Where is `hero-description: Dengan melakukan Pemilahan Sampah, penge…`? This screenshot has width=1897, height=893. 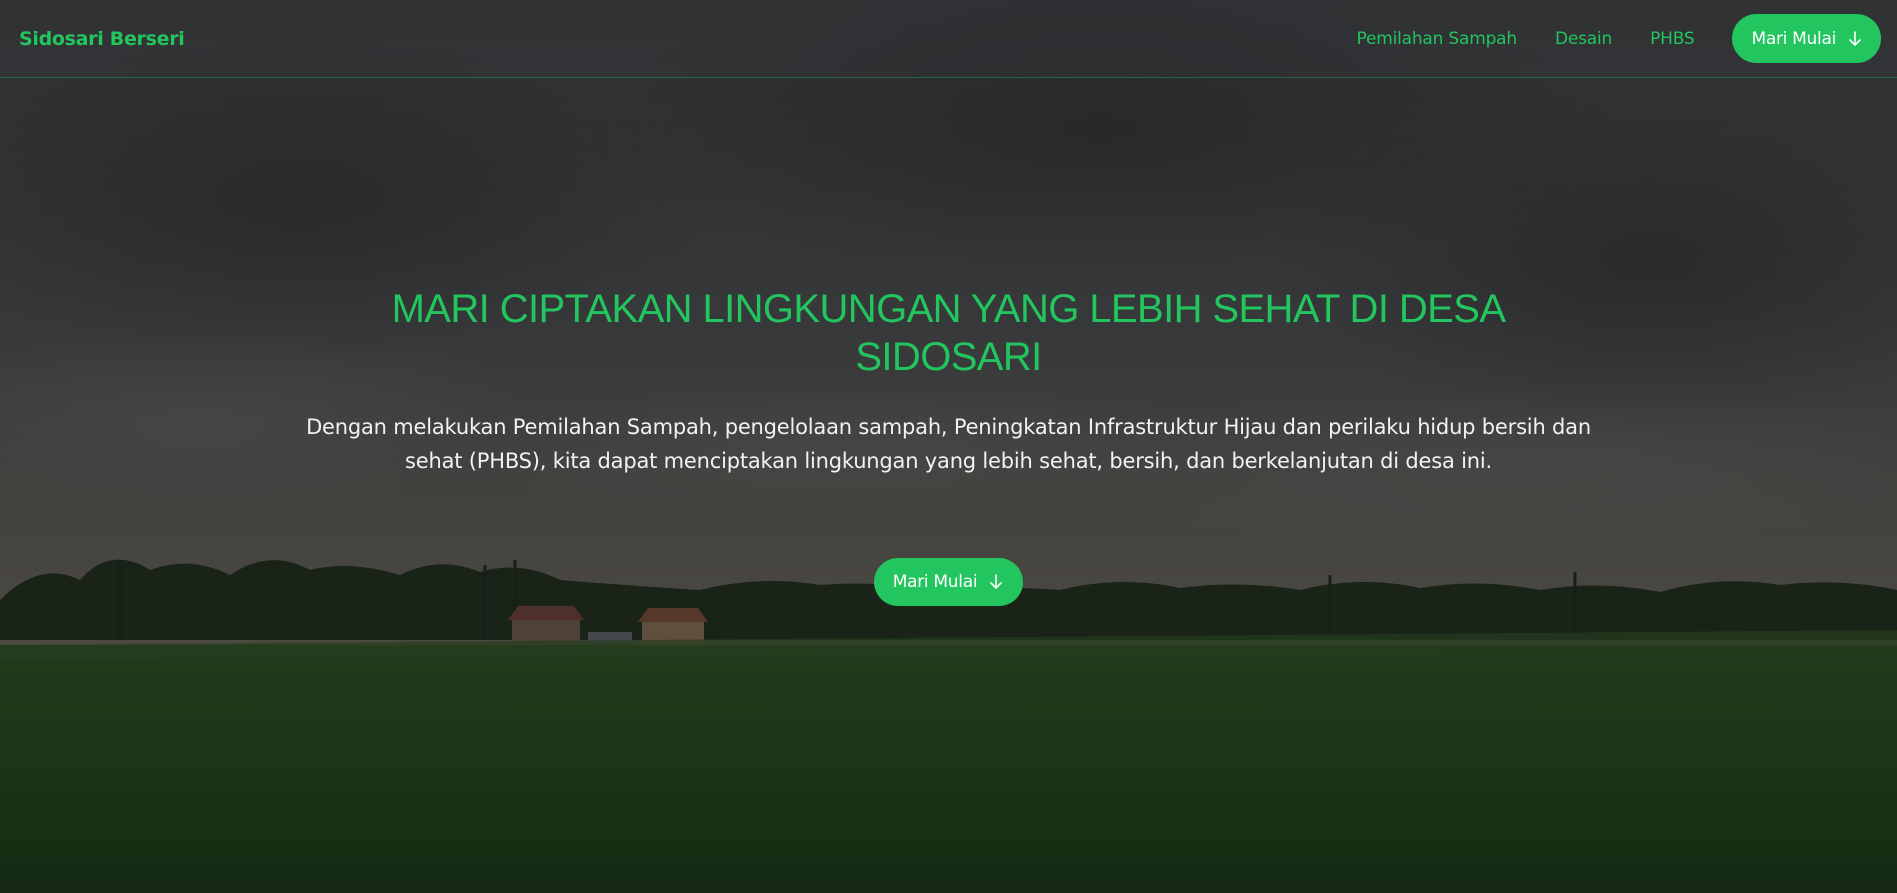 hero-description: Dengan melakukan Pemilahan Sampah, penge… is located at coordinates (948, 444).